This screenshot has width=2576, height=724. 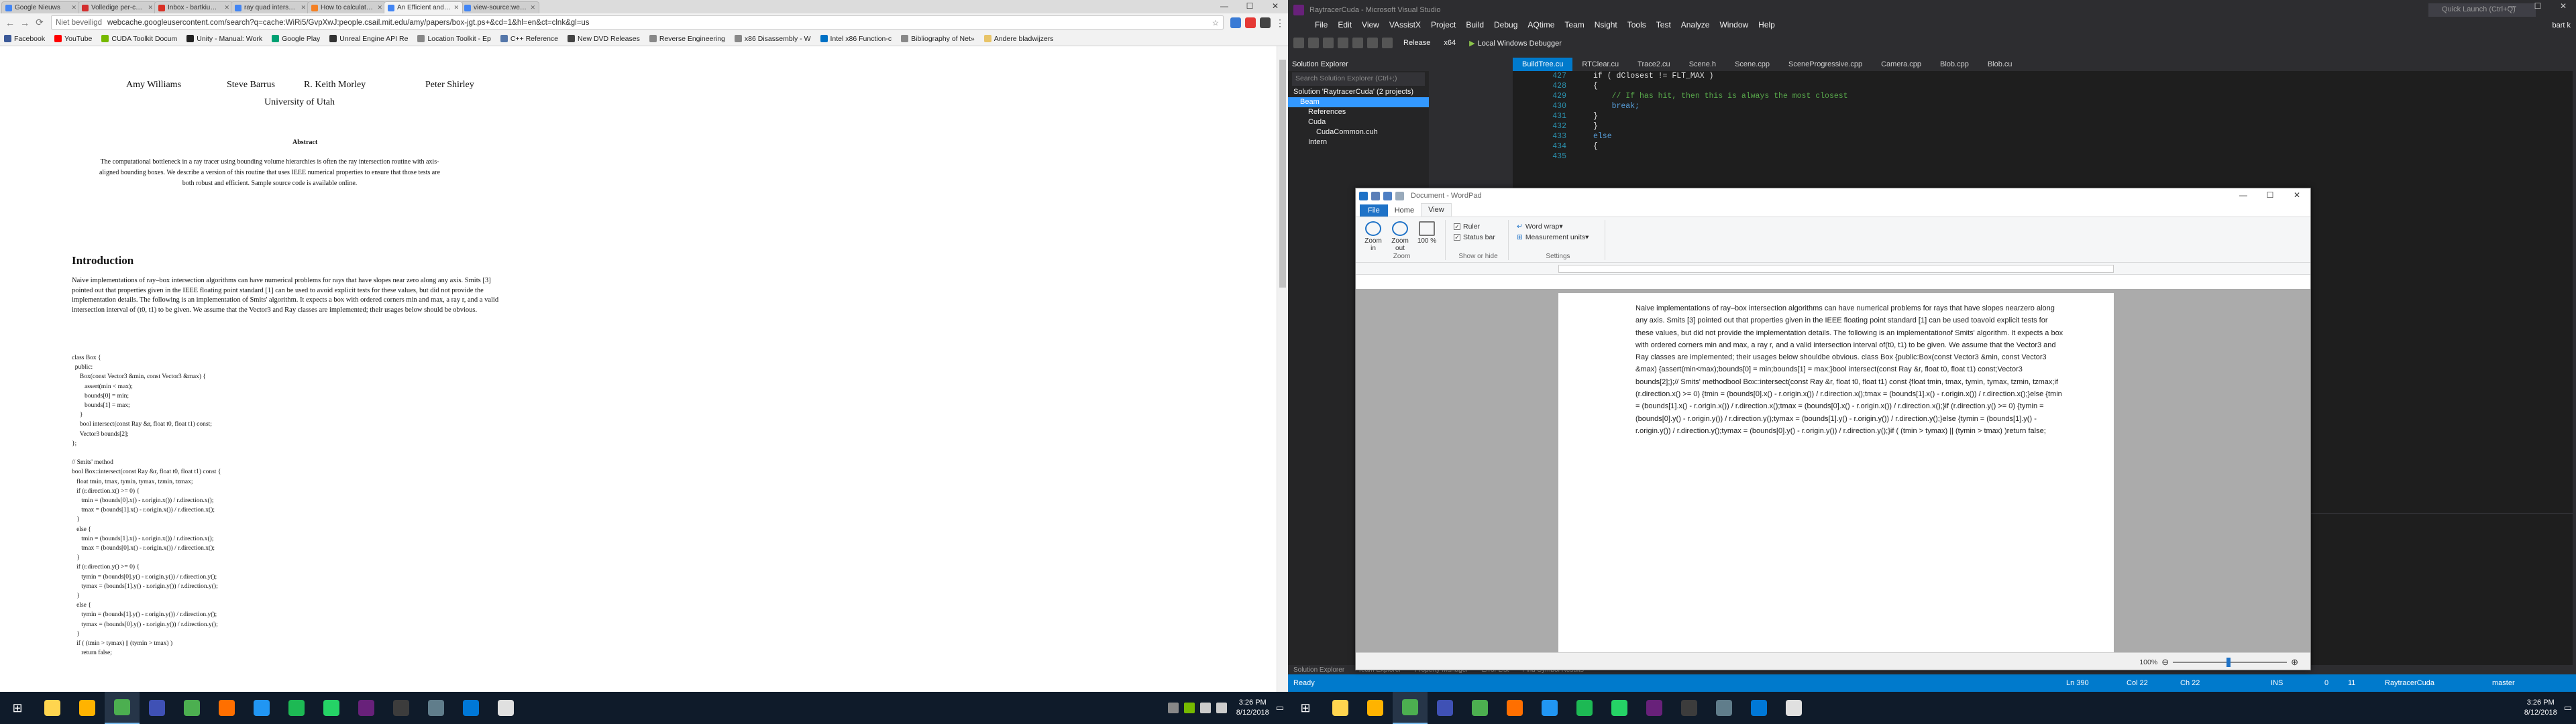 I want to click on bookmark-item: Andere bladwijzers, so click(x=1018, y=39).